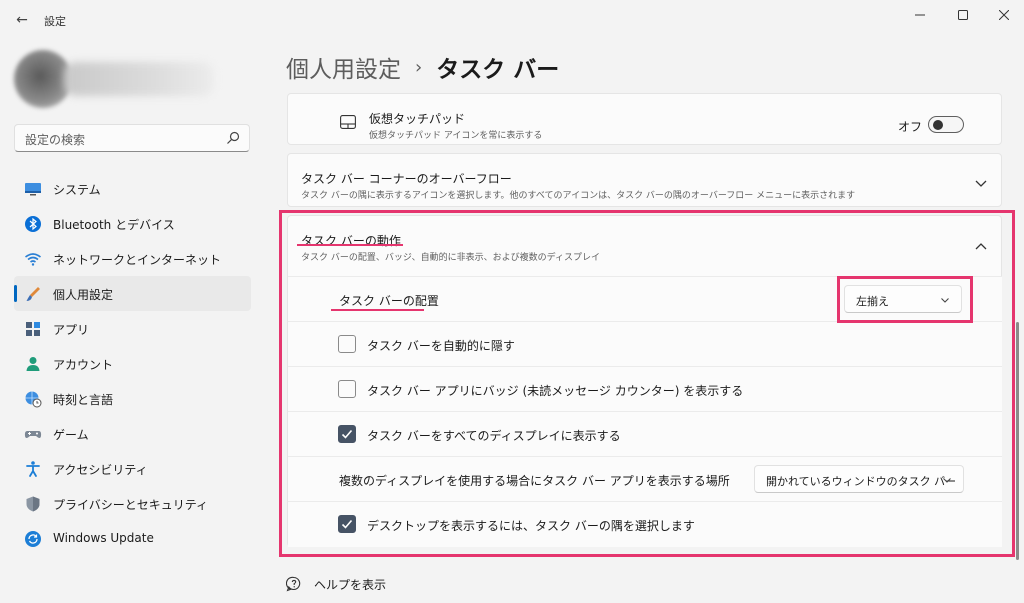  I want to click on wifi-icon, so click(33, 259).